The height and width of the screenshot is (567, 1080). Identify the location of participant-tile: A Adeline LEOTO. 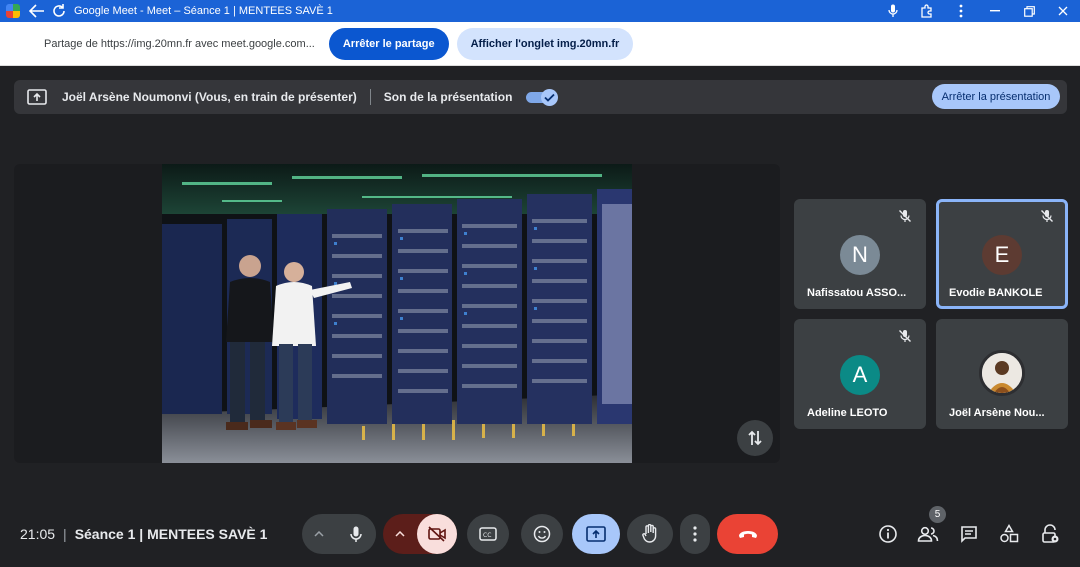
(860, 374).